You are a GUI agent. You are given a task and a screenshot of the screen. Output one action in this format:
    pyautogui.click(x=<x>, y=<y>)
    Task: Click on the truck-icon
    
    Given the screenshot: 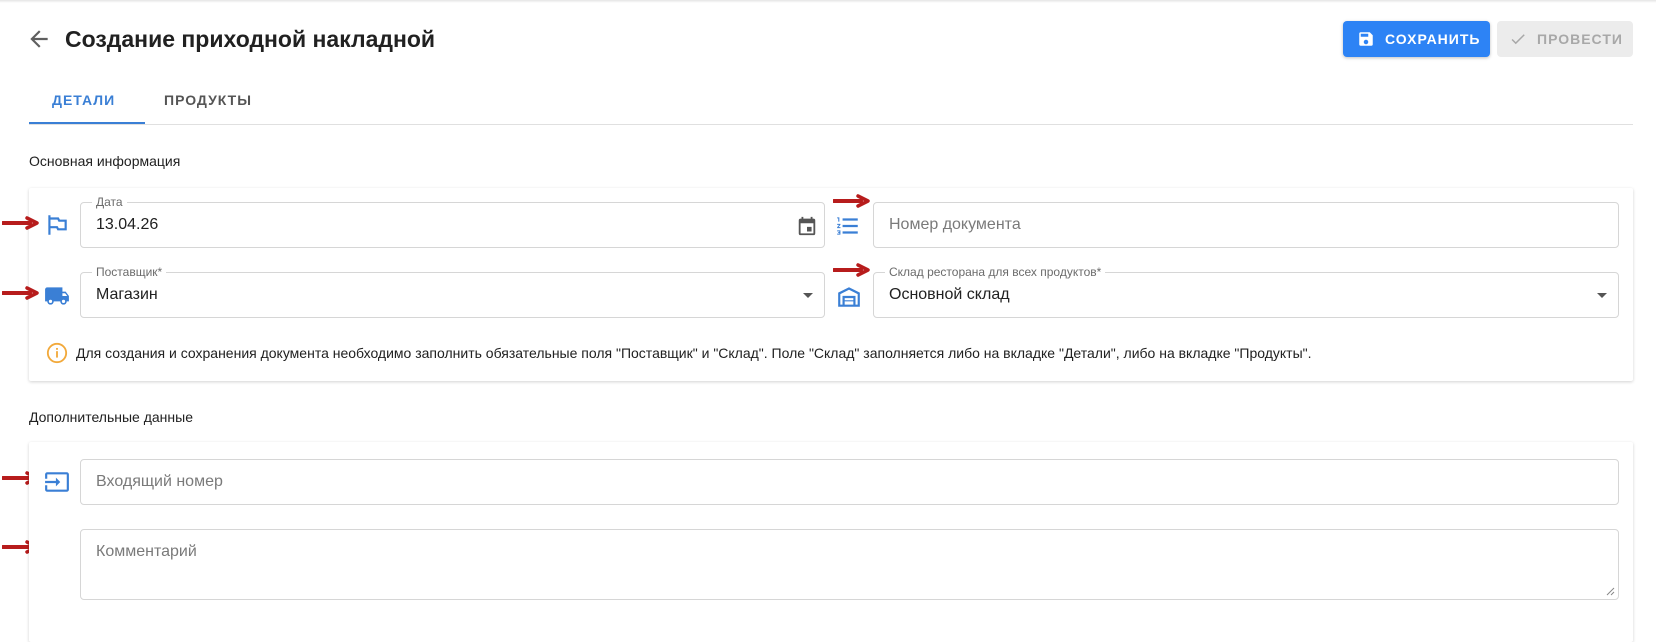 What is the action you would take?
    pyautogui.click(x=57, y=296)
    